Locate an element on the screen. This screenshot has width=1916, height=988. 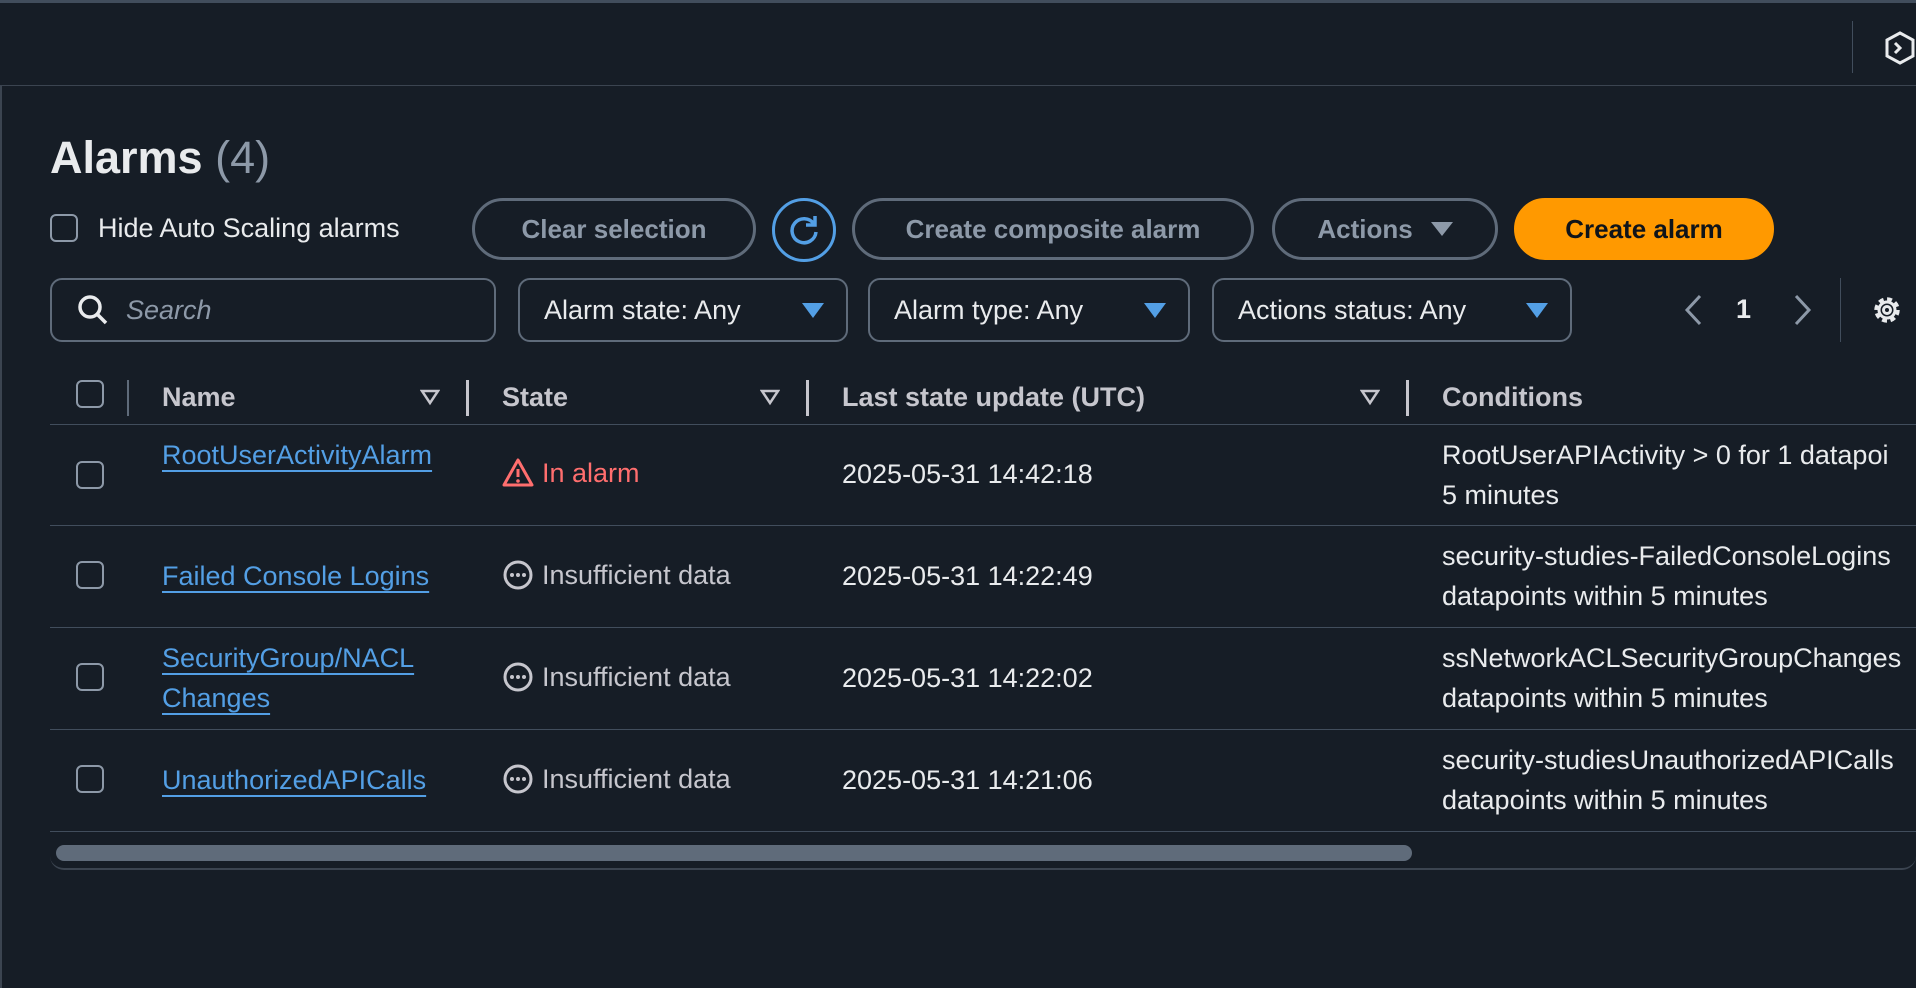
last-update-cell: 2025-05-31 14:42:18 is located at coordinates (967, 474).